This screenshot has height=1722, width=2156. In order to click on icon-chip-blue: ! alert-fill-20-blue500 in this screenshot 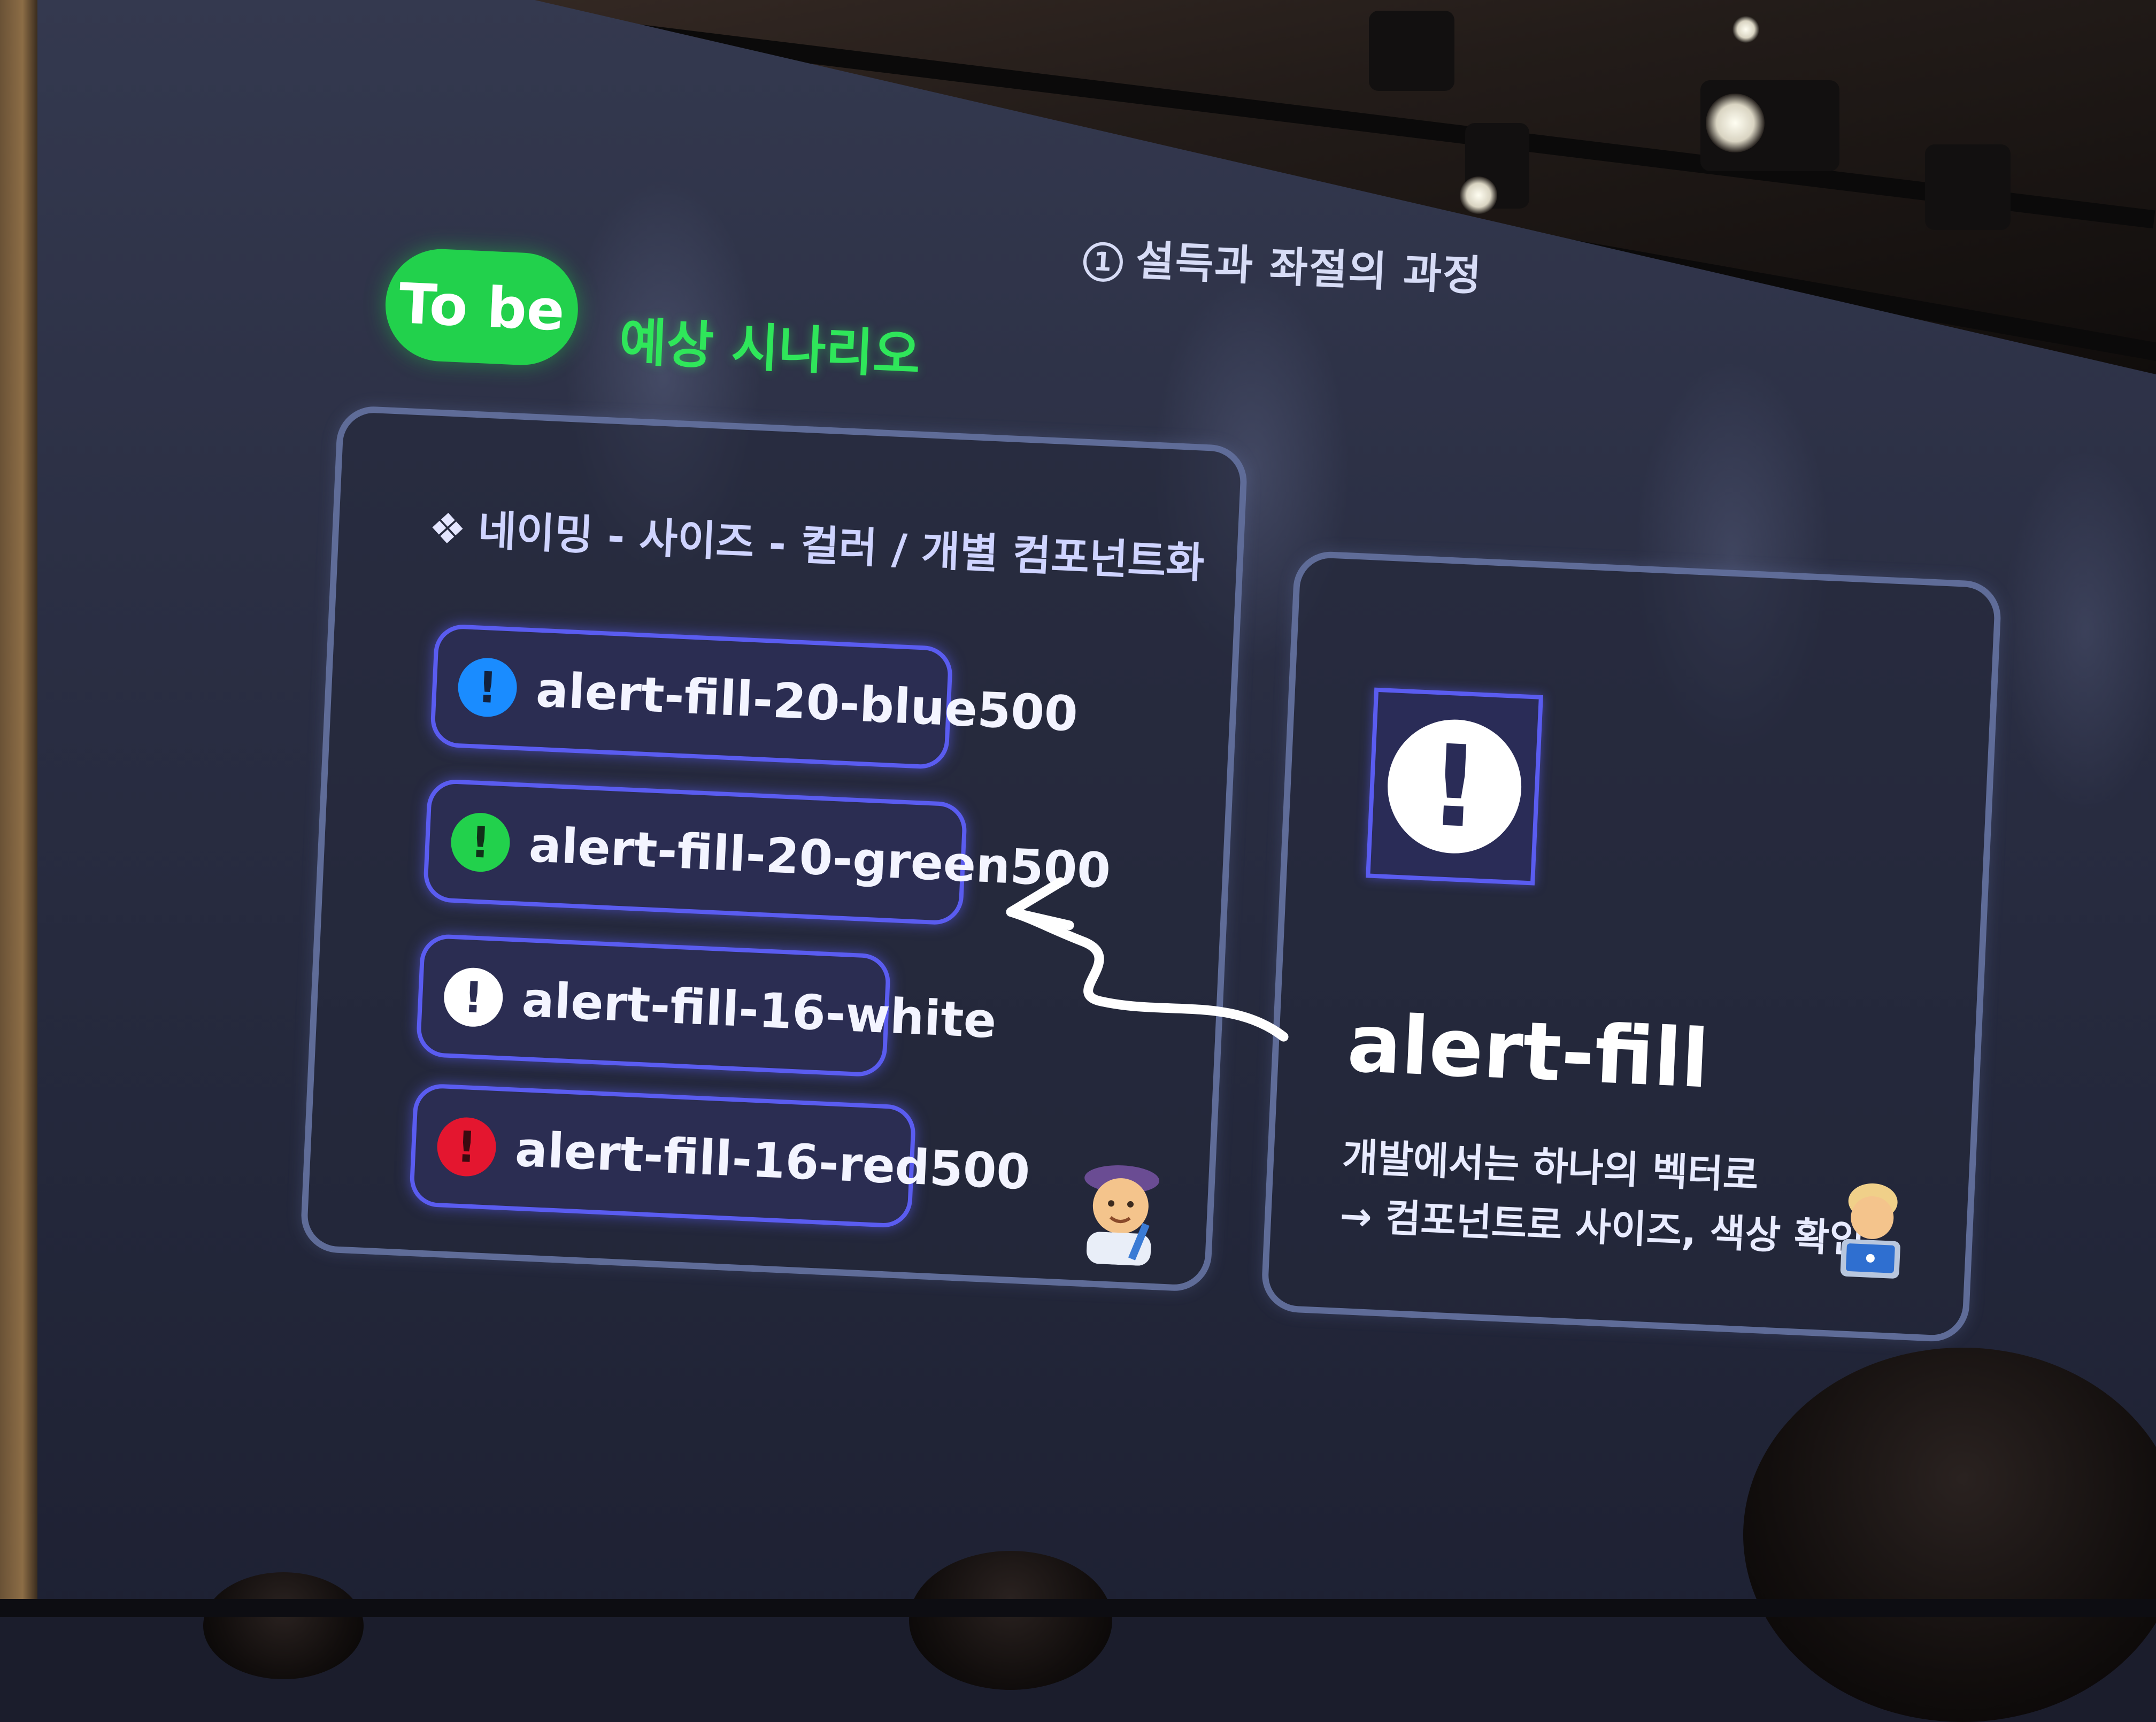, I will do `click(754, 696)`.